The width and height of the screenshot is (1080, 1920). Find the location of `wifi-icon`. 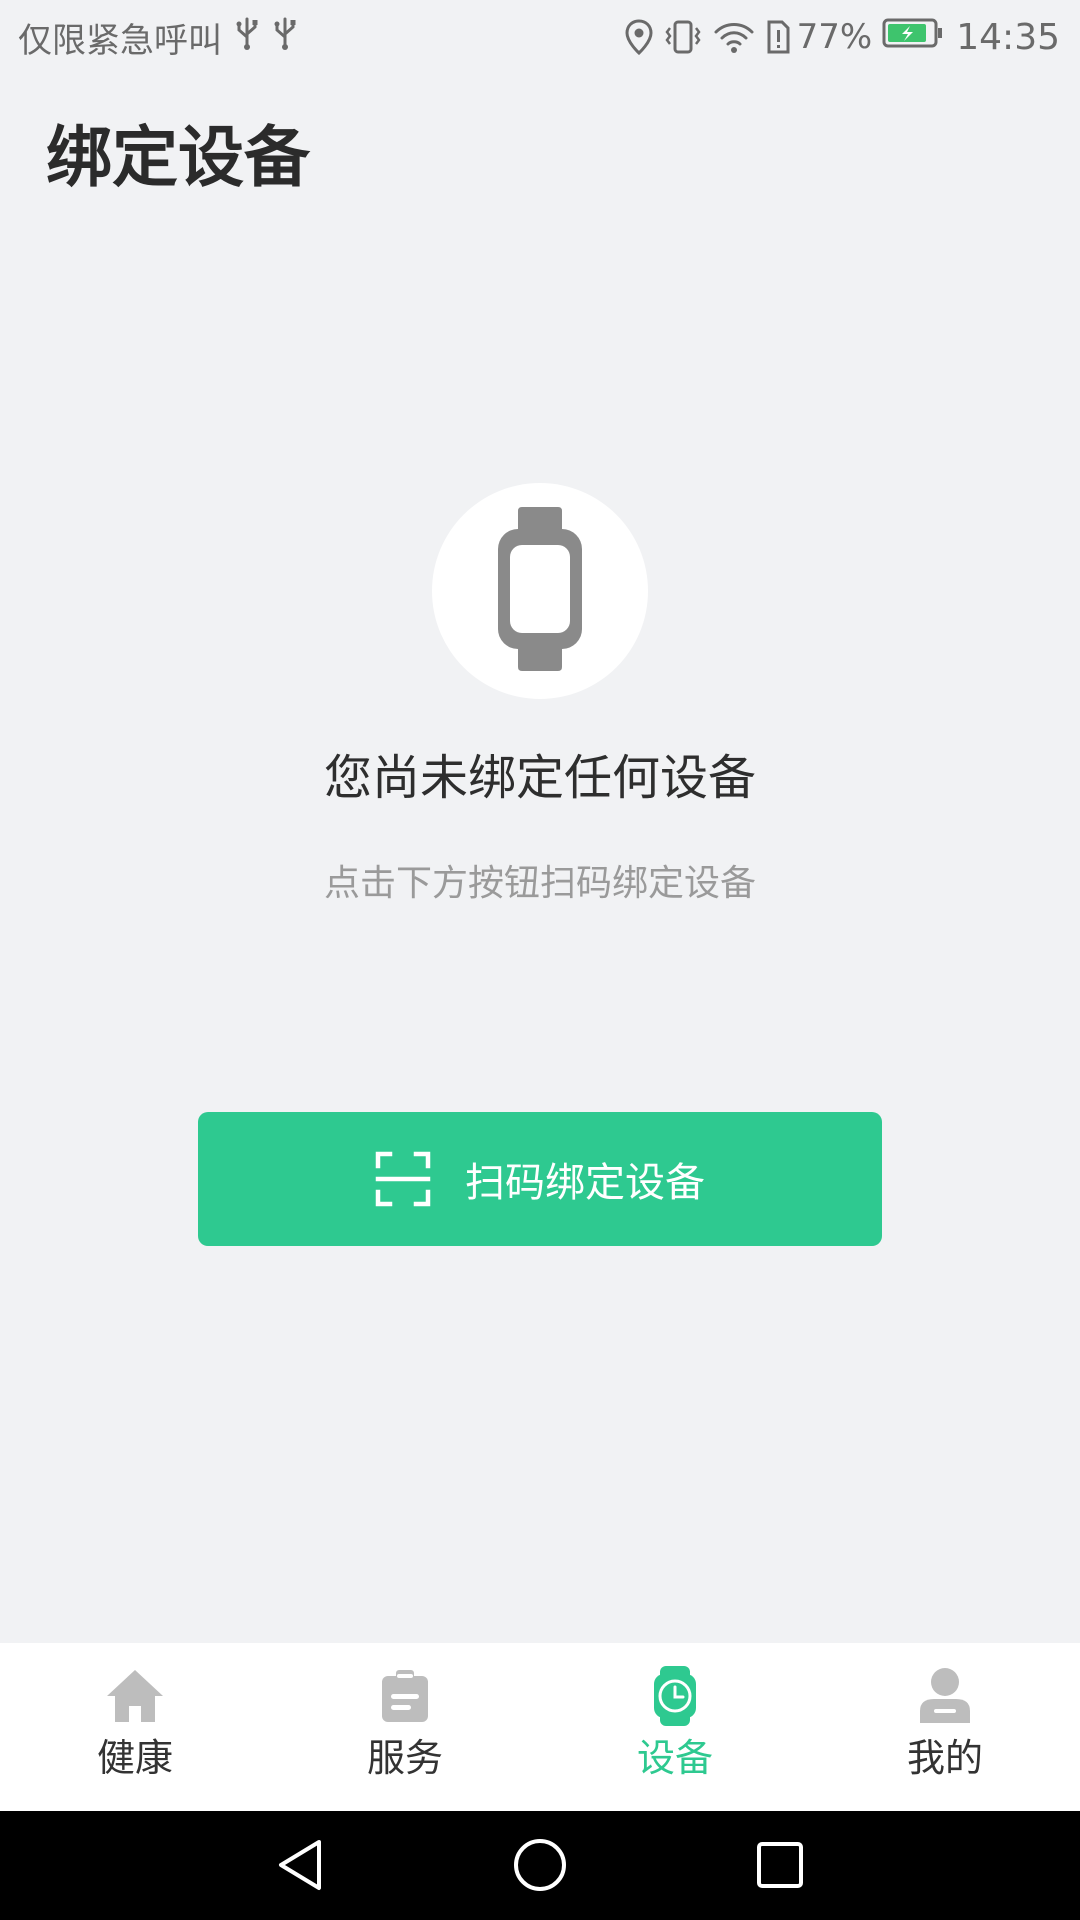

wifi-icon is located at coordinates (734, 37).